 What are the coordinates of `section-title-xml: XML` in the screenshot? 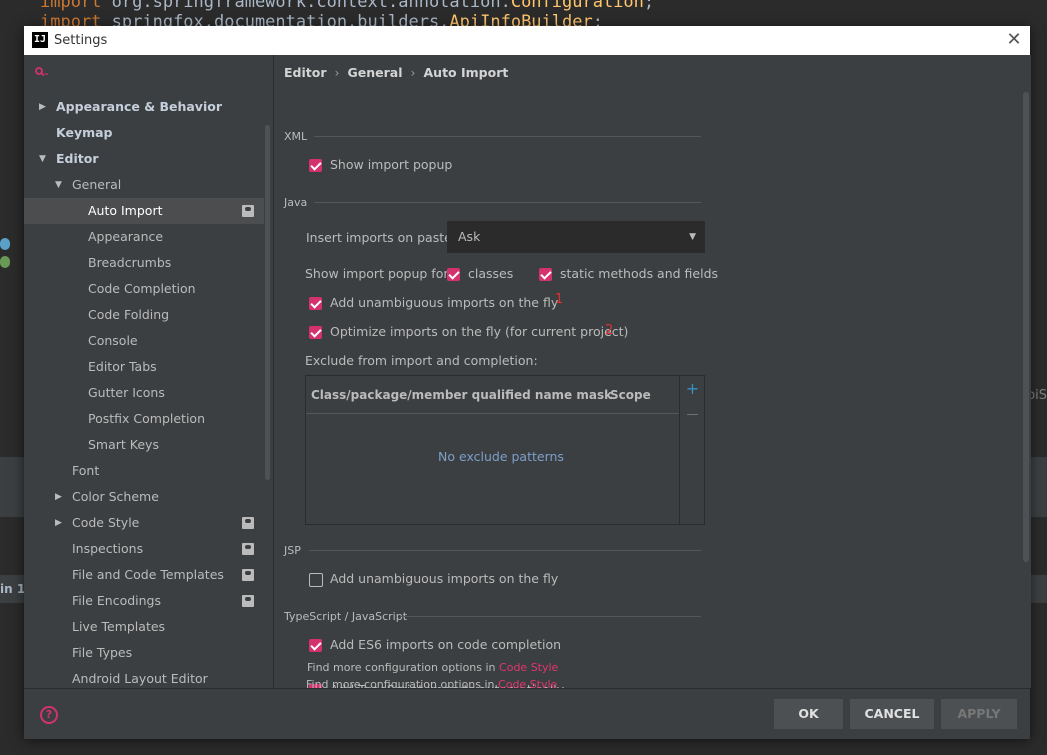 It's located at (296, 136).